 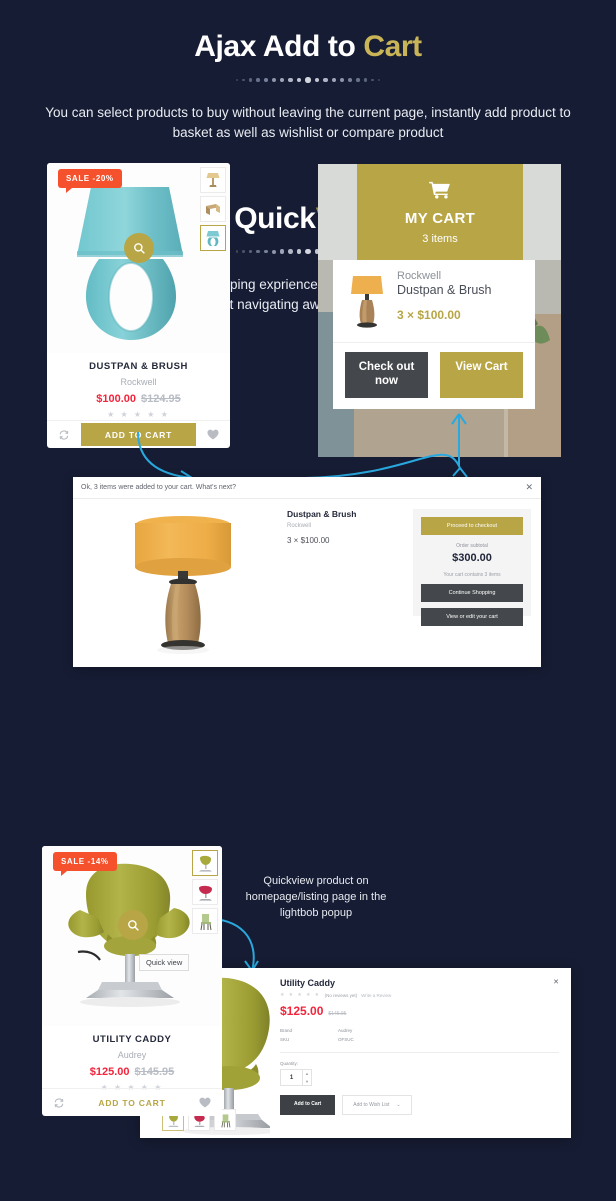 I want to click on quickview-price-row: $125.00 $145.95, so click(x=419, y=1011).